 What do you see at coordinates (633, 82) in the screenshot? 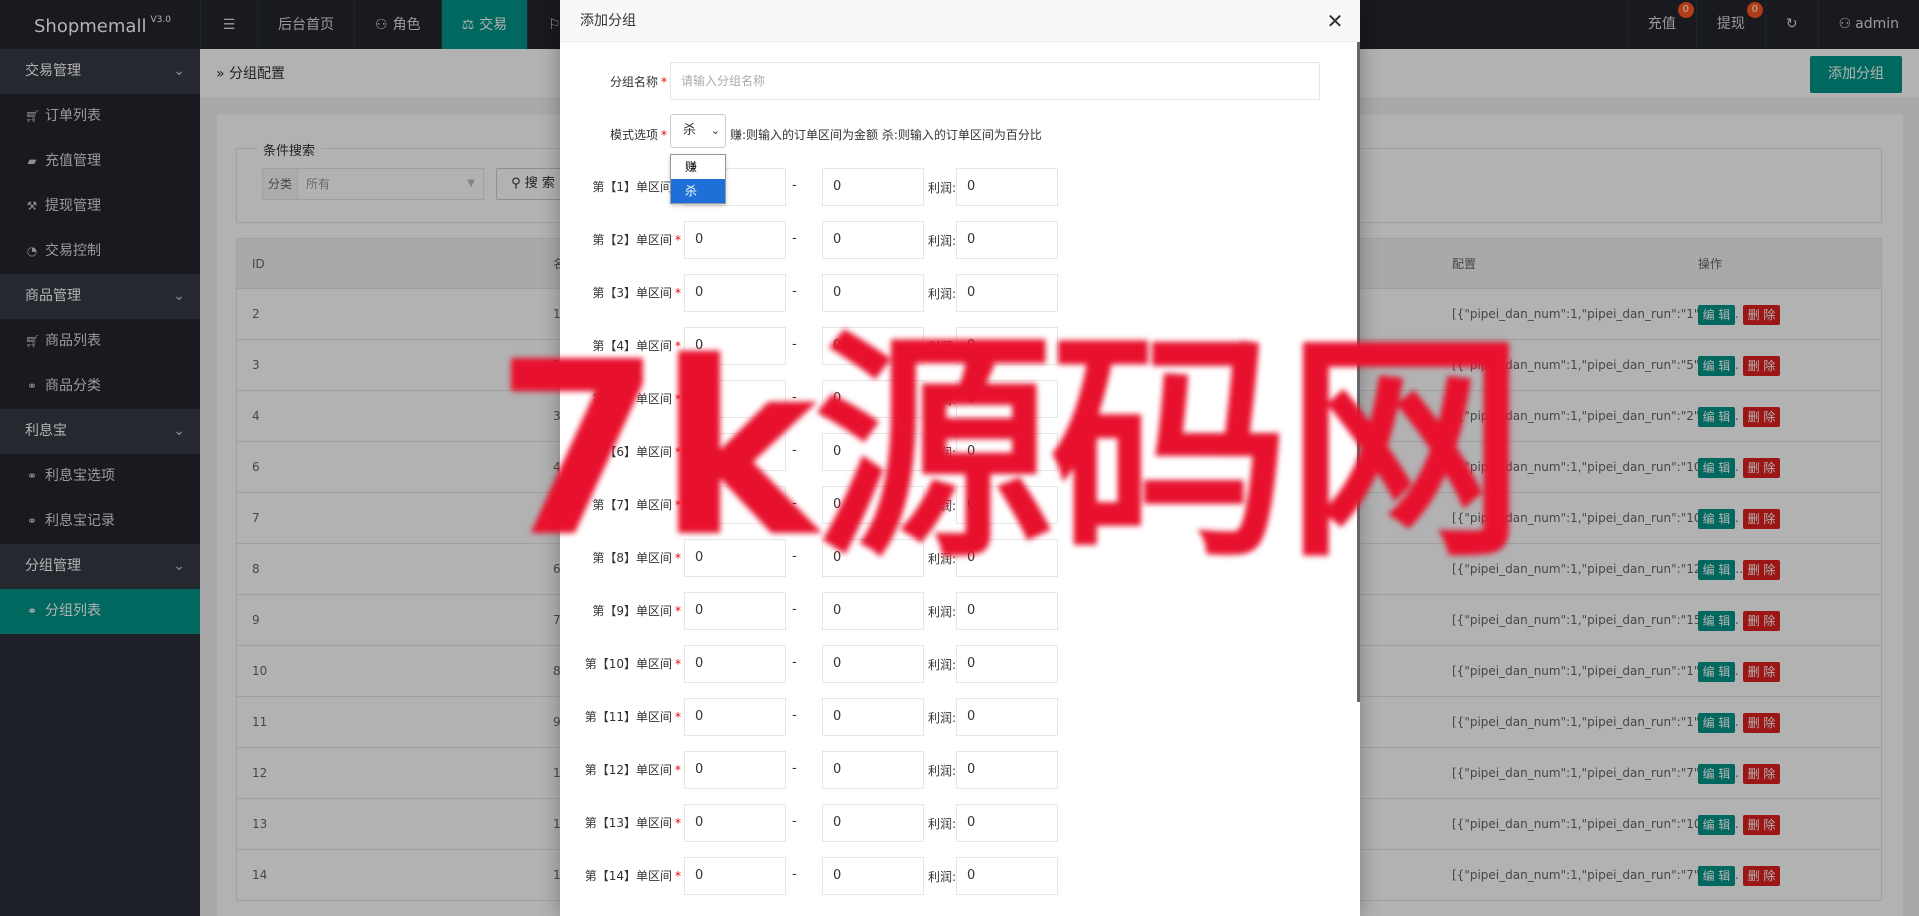
I see `group-name-label-text: 分组名称` at bounding box center [633, 82].